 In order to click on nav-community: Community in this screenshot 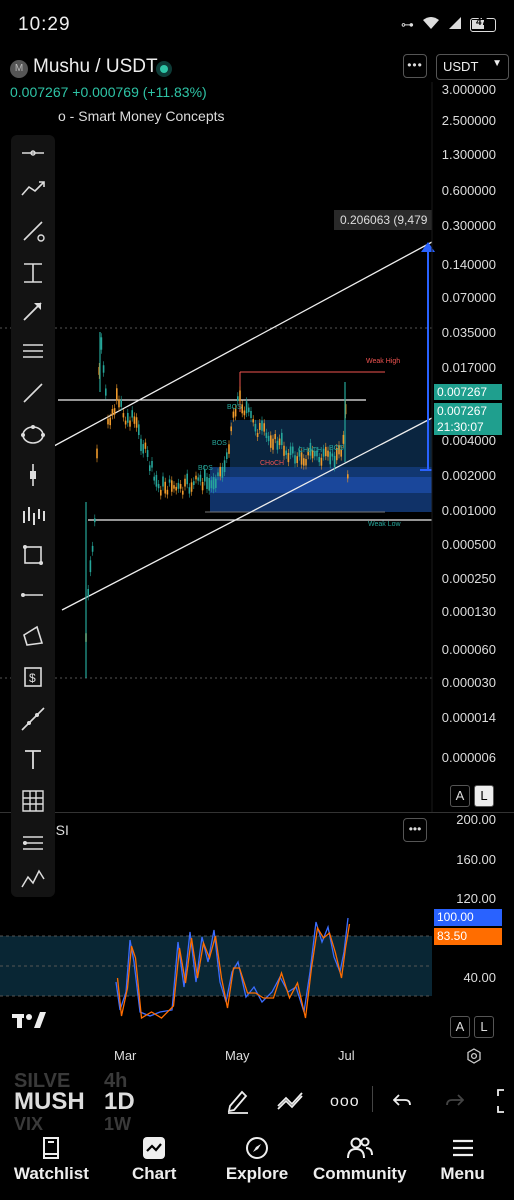, I will do `click(359, 1166)`.